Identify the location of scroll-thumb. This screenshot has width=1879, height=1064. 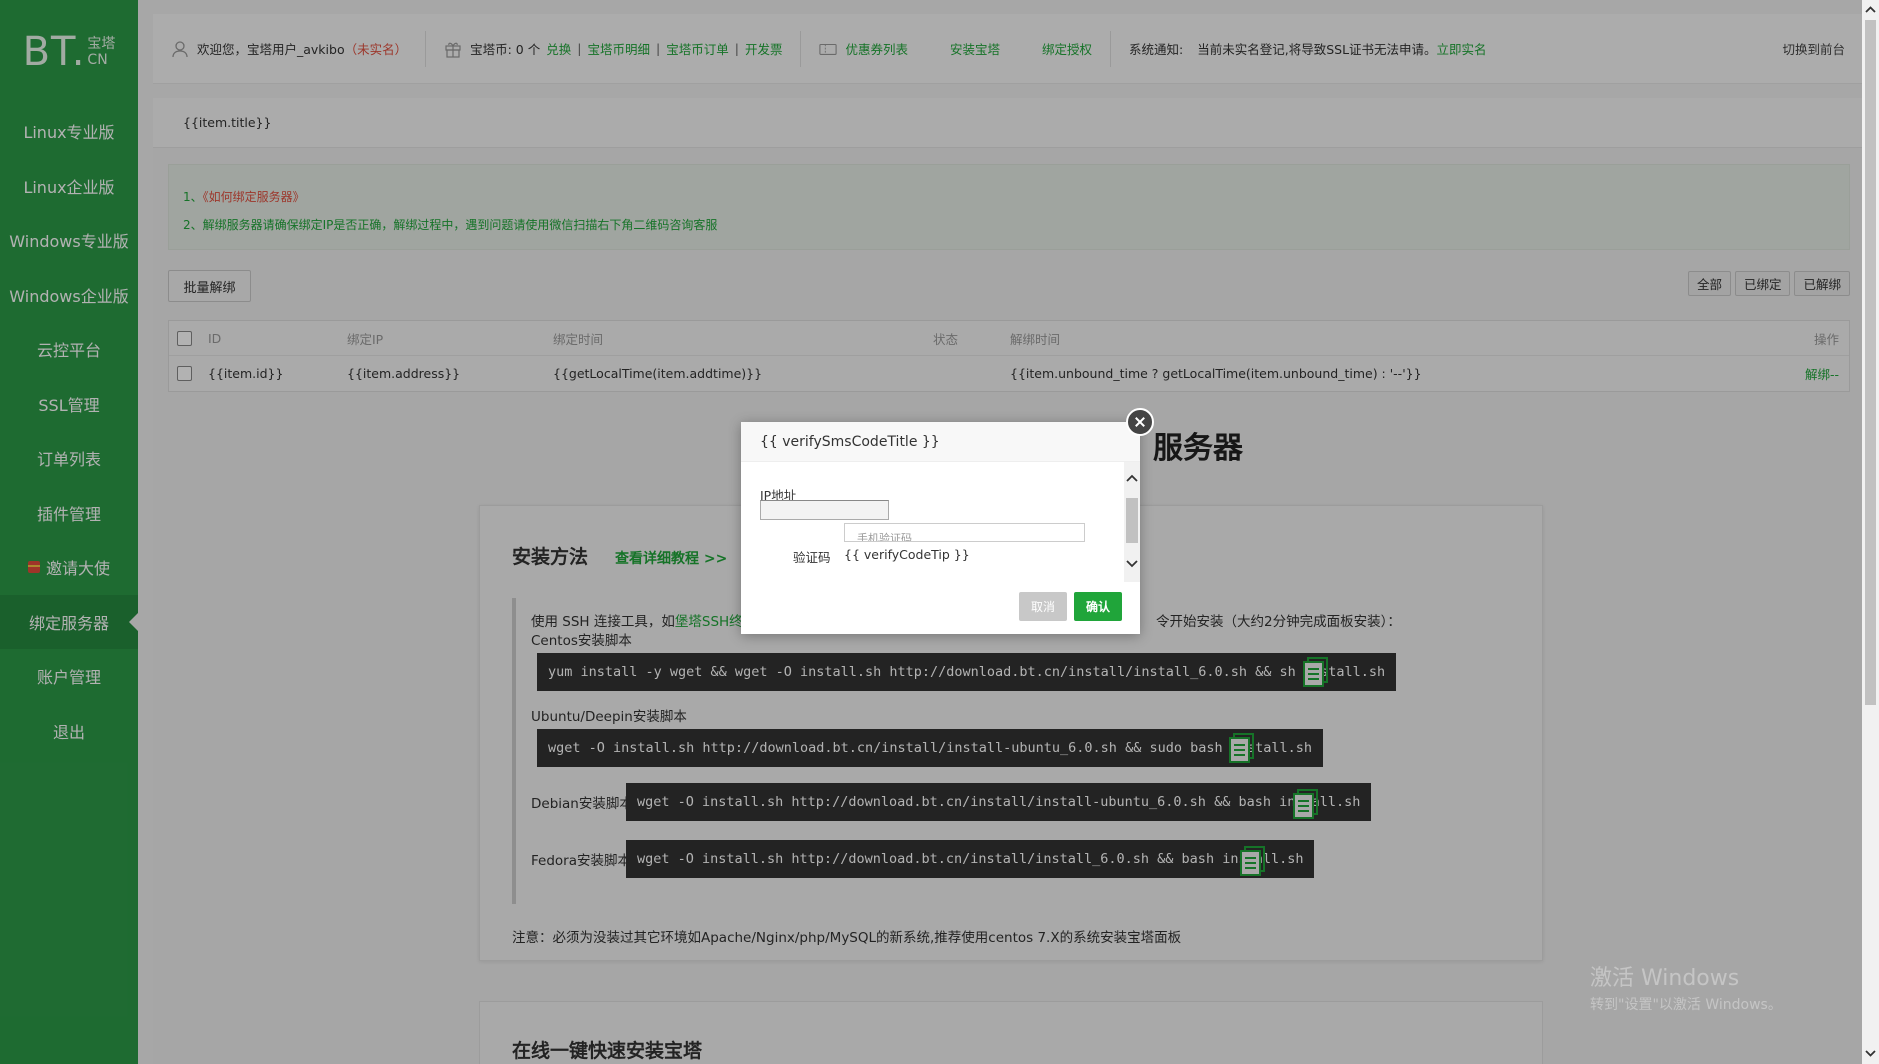
(1132, 520).